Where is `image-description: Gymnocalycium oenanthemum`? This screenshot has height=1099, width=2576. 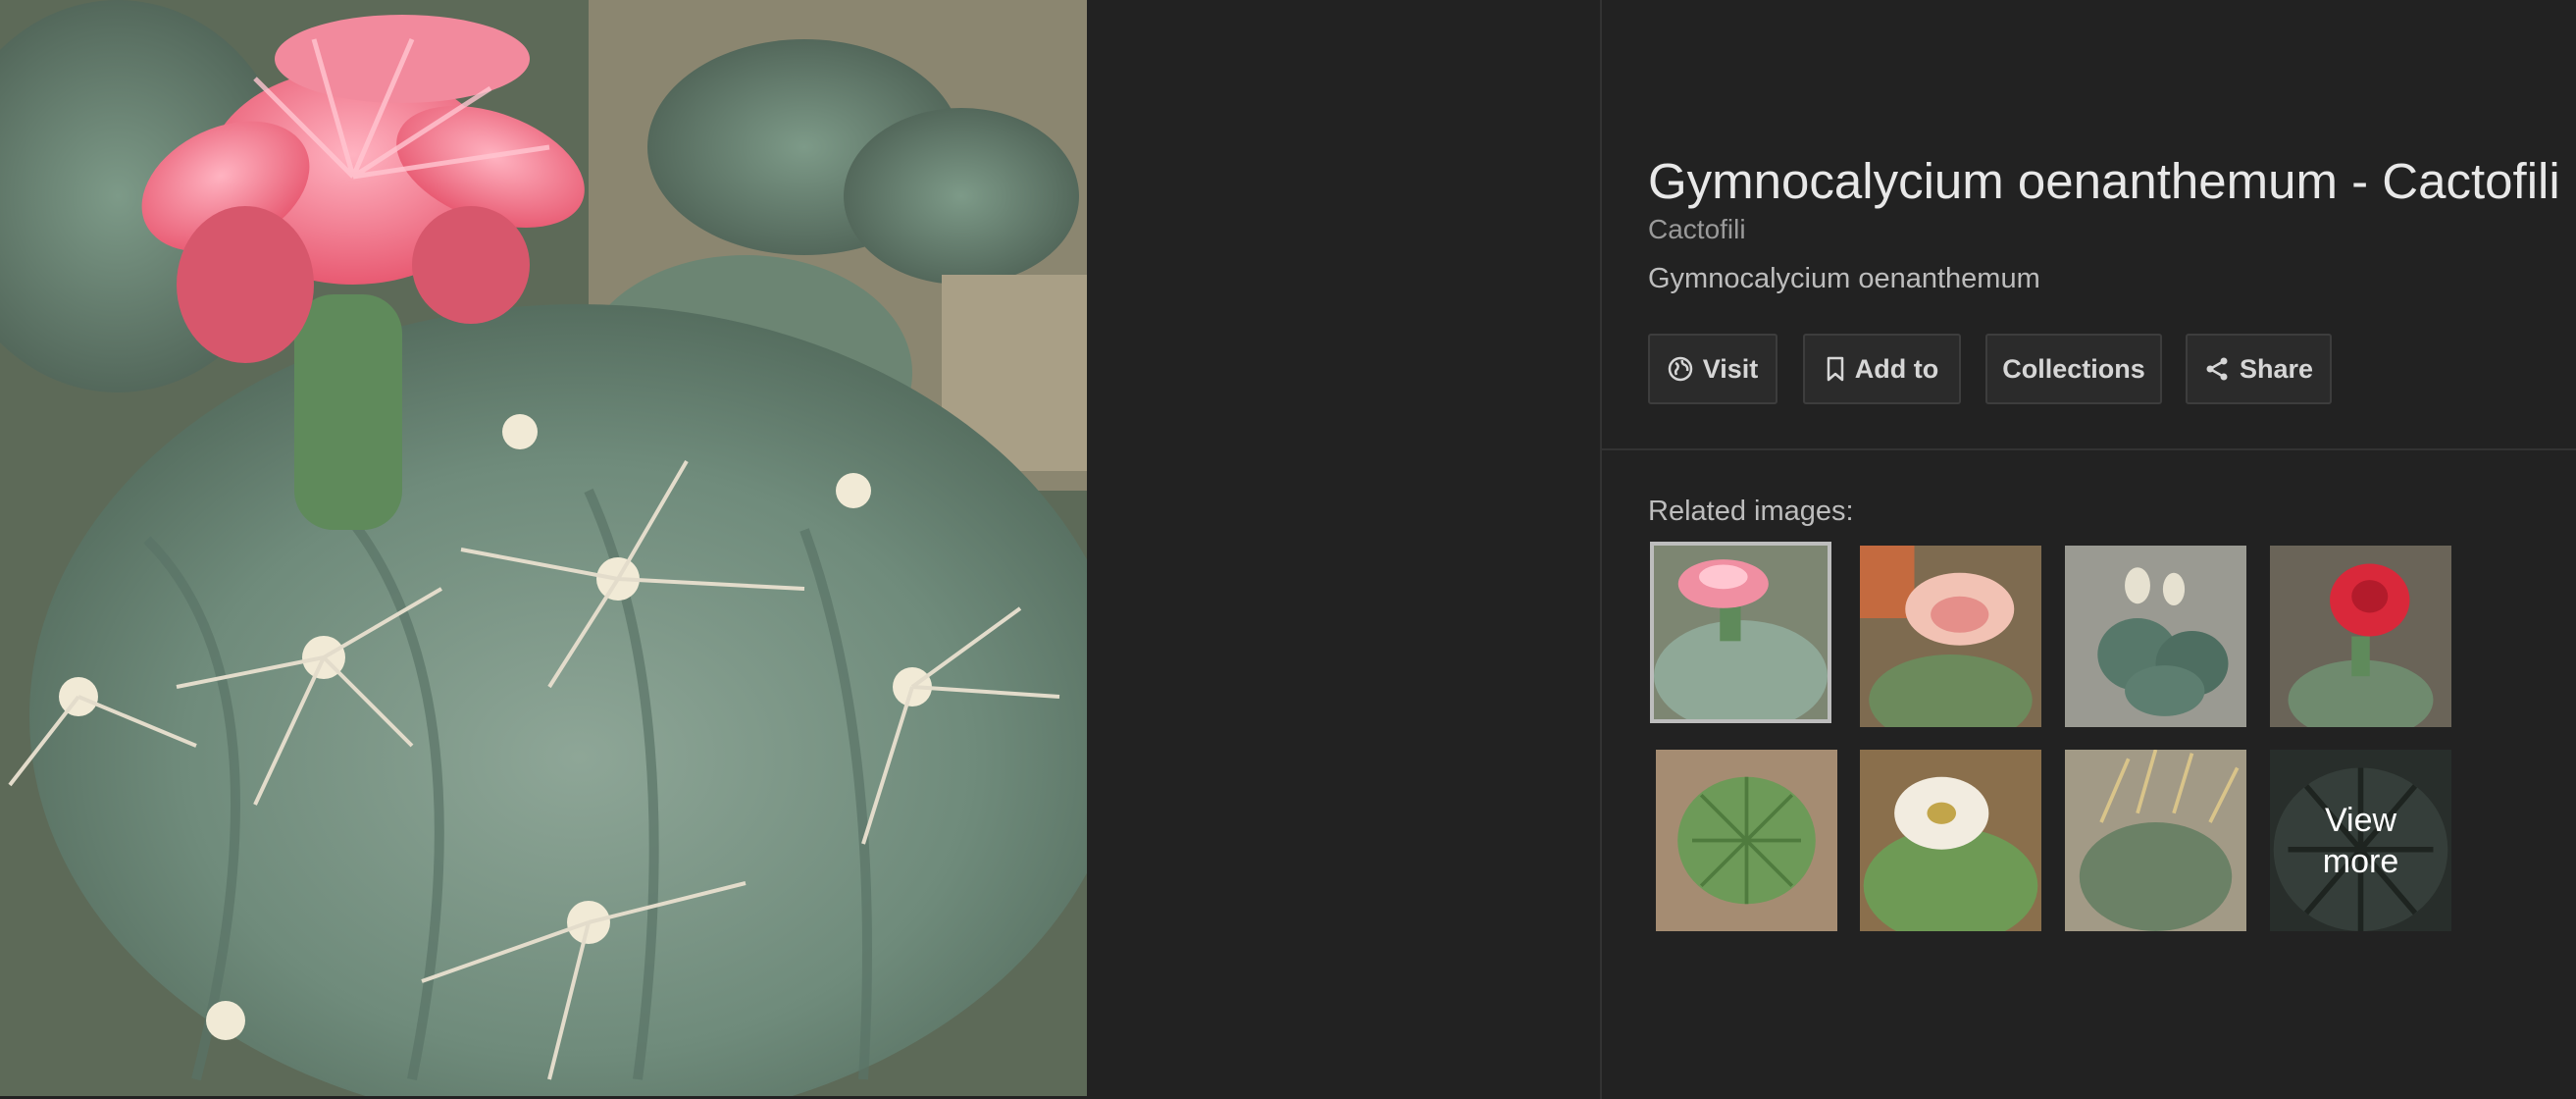 image-description: Gymnocalycium oenanthemum is located at coordinates (1844, 278).